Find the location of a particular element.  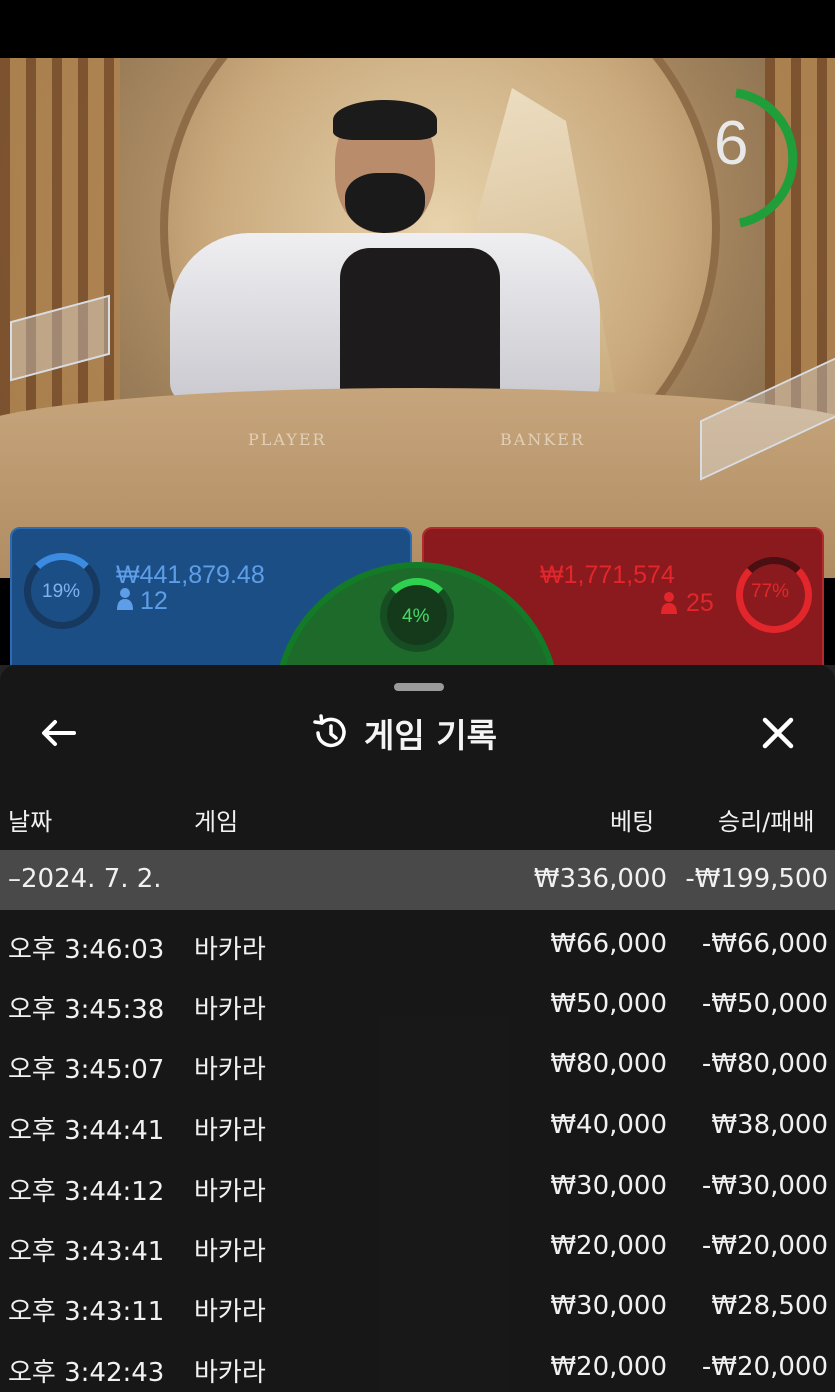

column-header-bet: 베팅 is located at coordinates (632, 822).